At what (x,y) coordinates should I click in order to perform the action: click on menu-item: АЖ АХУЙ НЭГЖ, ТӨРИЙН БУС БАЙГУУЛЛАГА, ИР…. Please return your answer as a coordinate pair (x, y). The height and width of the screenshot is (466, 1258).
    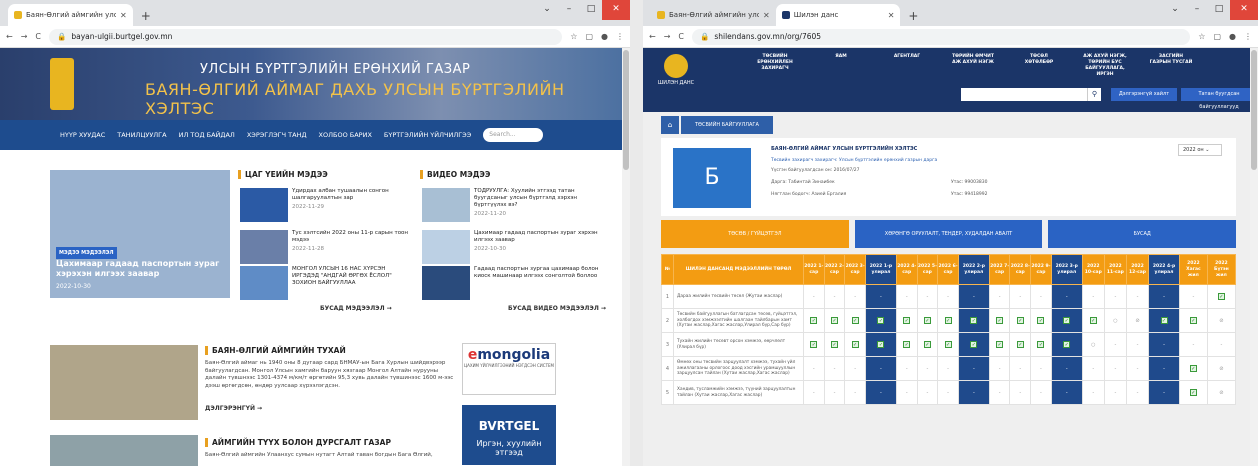
    Looking at the image, I should click on (1105, 66).